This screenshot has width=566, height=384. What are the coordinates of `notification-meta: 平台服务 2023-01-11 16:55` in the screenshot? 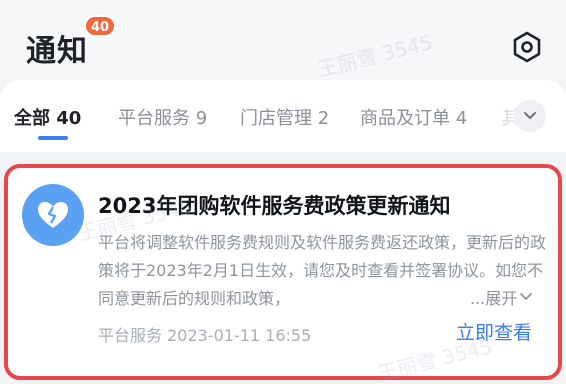 It's located at (205, 335).